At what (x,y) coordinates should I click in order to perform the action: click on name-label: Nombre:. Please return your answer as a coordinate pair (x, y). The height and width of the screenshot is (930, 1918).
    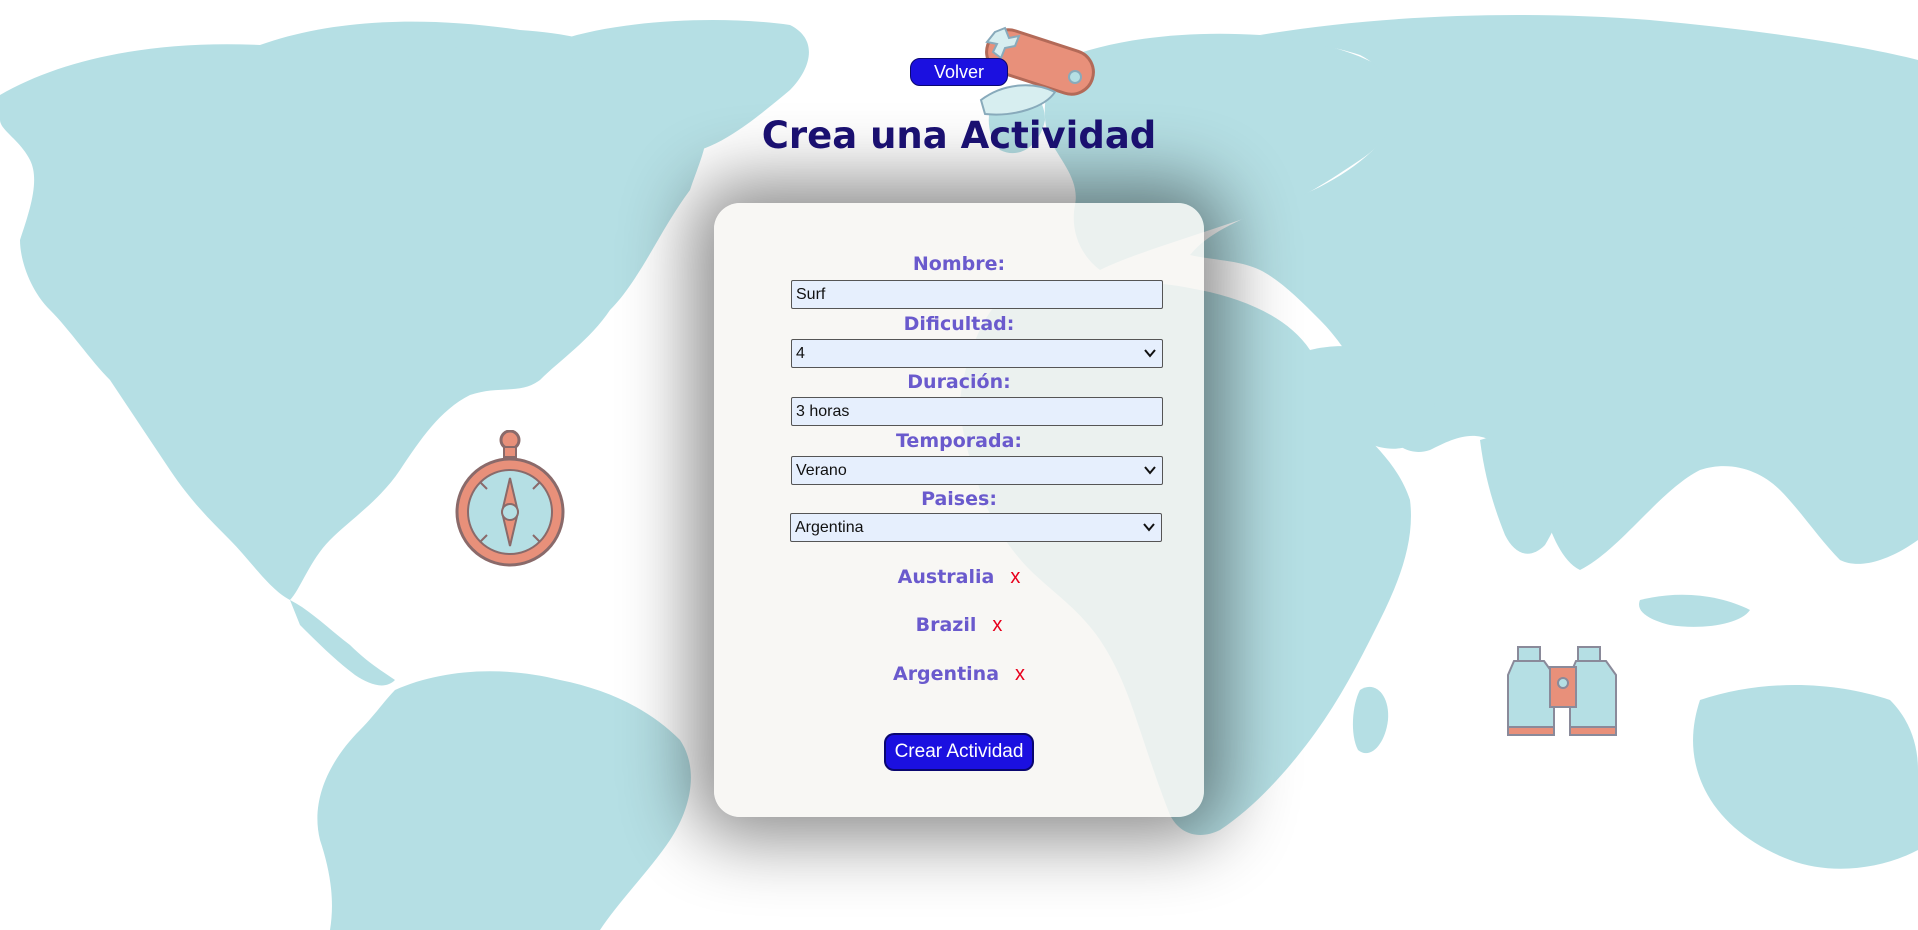
    Looking at the image, I should click on (959, 264).